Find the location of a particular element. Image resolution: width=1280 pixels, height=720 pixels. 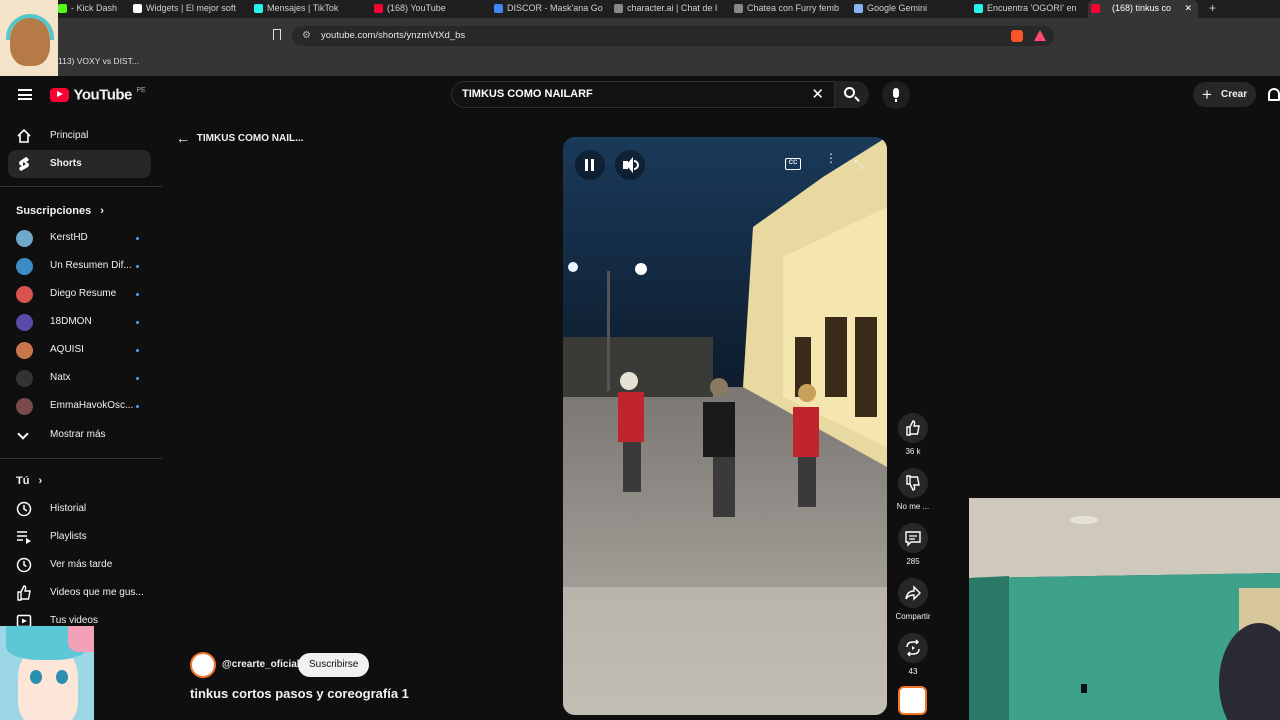

sound-thumbnail is located at coordinates (912, 700).